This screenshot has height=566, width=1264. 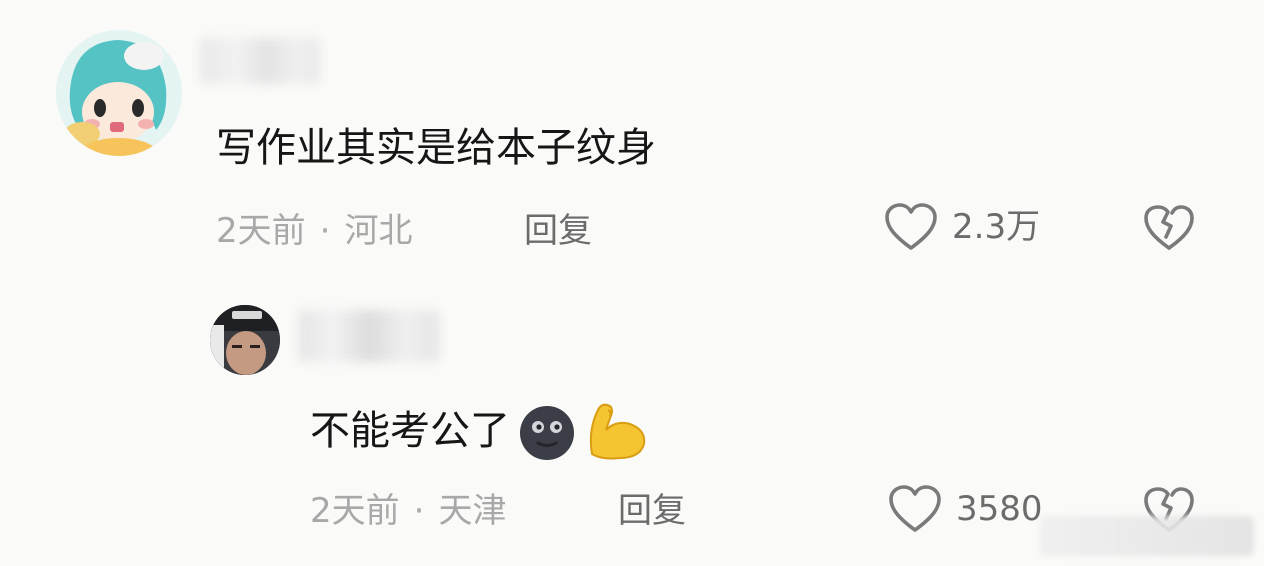 What do you see at coordinates (314, 231) in the screenshot?
I see `comment-meta: 2天前 · 河北` at bounding box center [314, 231].